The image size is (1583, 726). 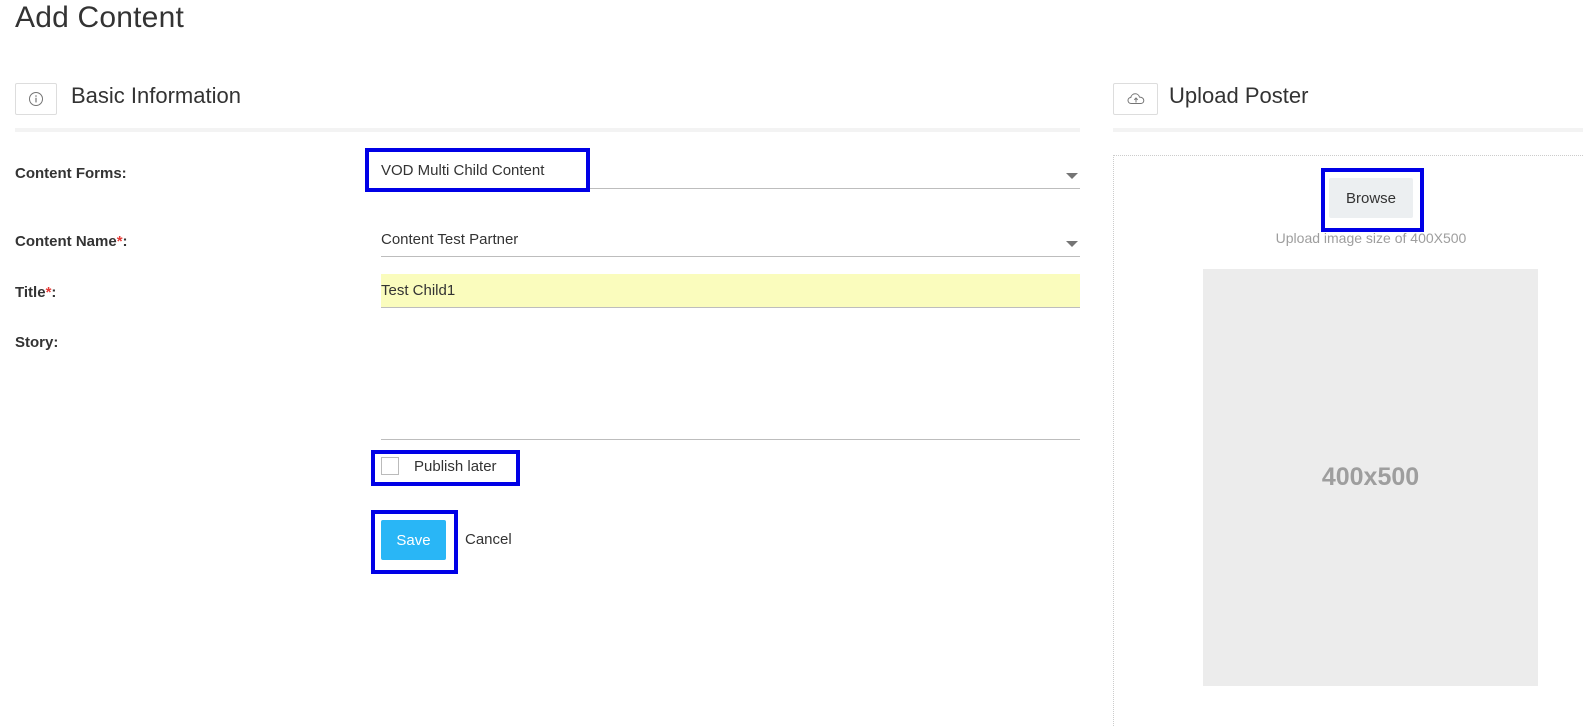 What do you see at coordinates (36, 99) in the screenshot?
I see `info-icon` at bounding box center [36, 99].